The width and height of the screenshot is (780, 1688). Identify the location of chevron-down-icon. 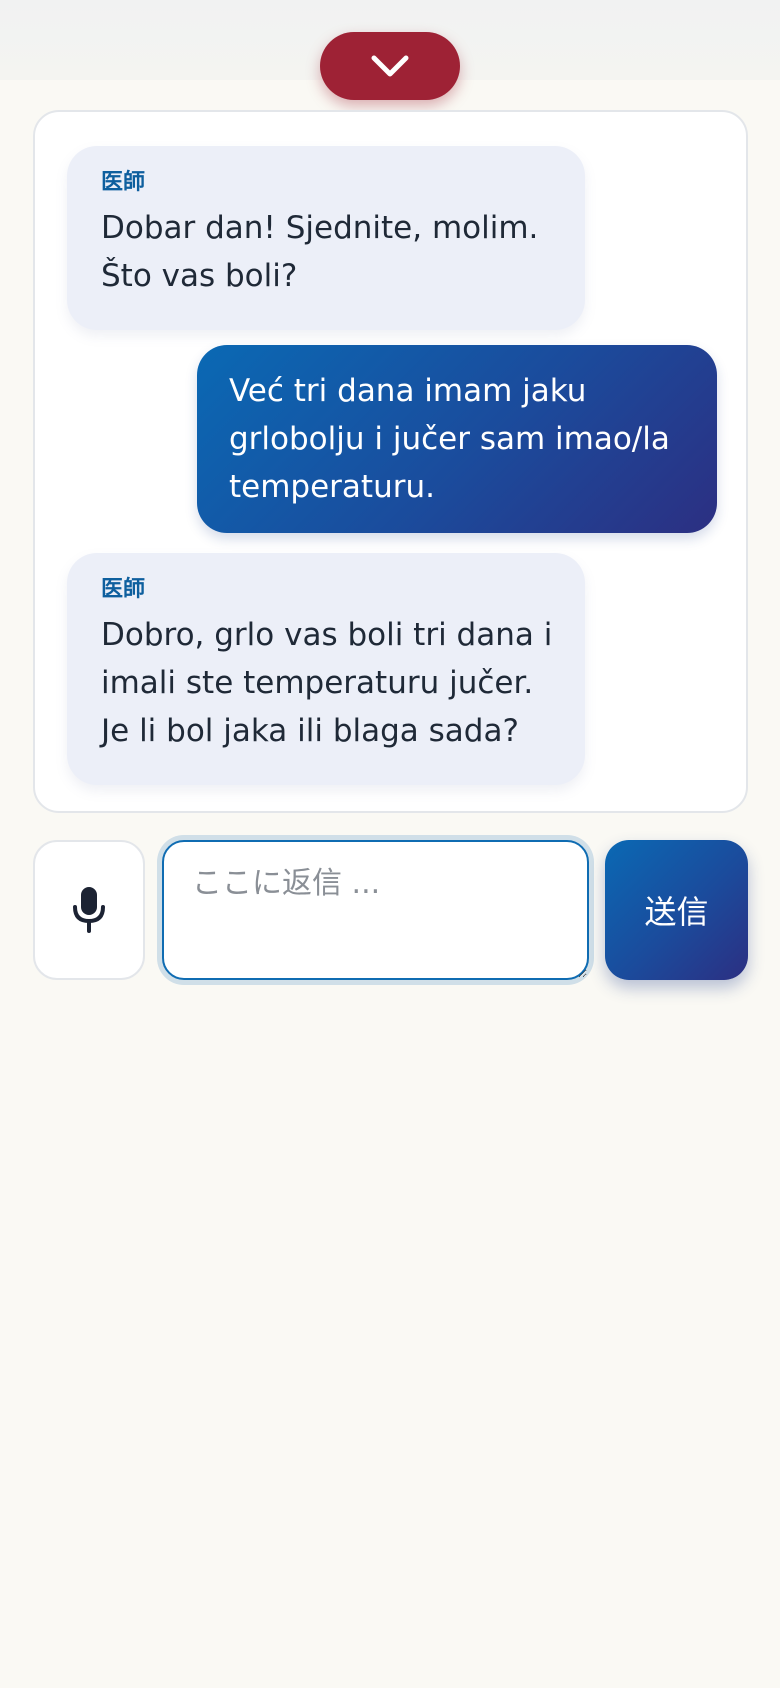
(390, 66).